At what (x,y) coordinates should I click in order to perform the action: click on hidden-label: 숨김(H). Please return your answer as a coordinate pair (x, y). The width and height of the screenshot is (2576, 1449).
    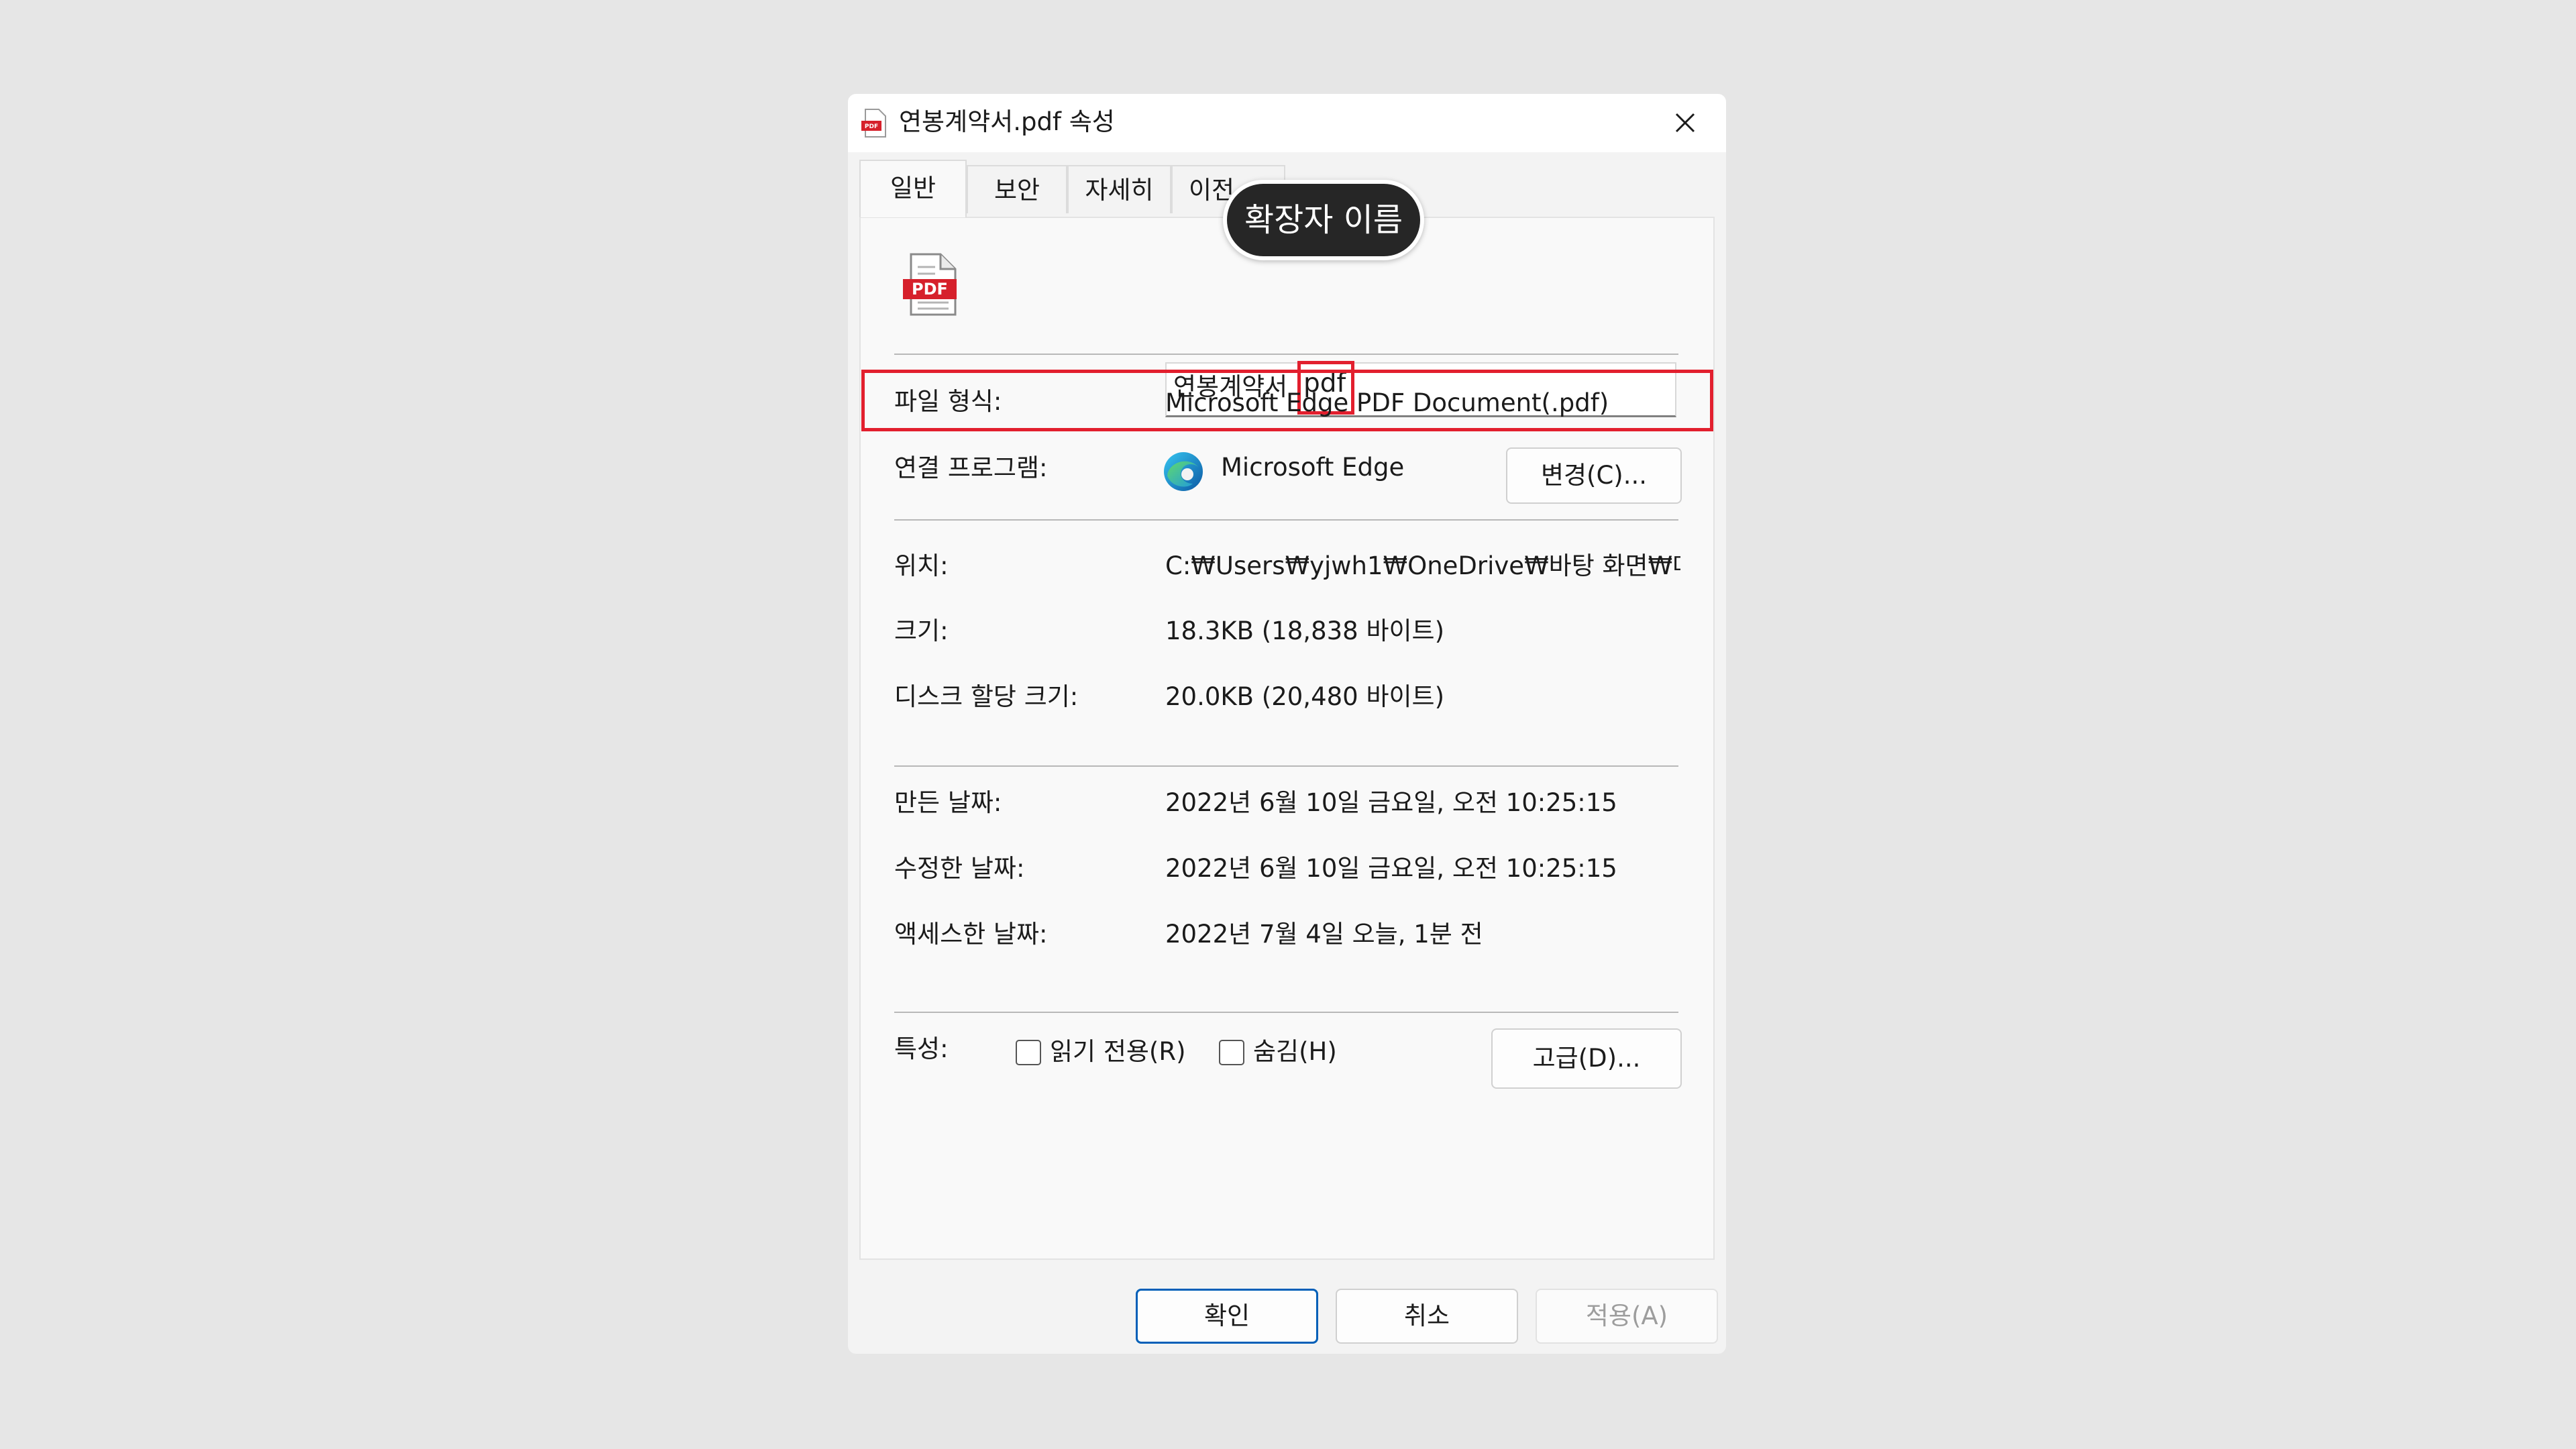
    Looking at the image, I should click on (1295, 1051).